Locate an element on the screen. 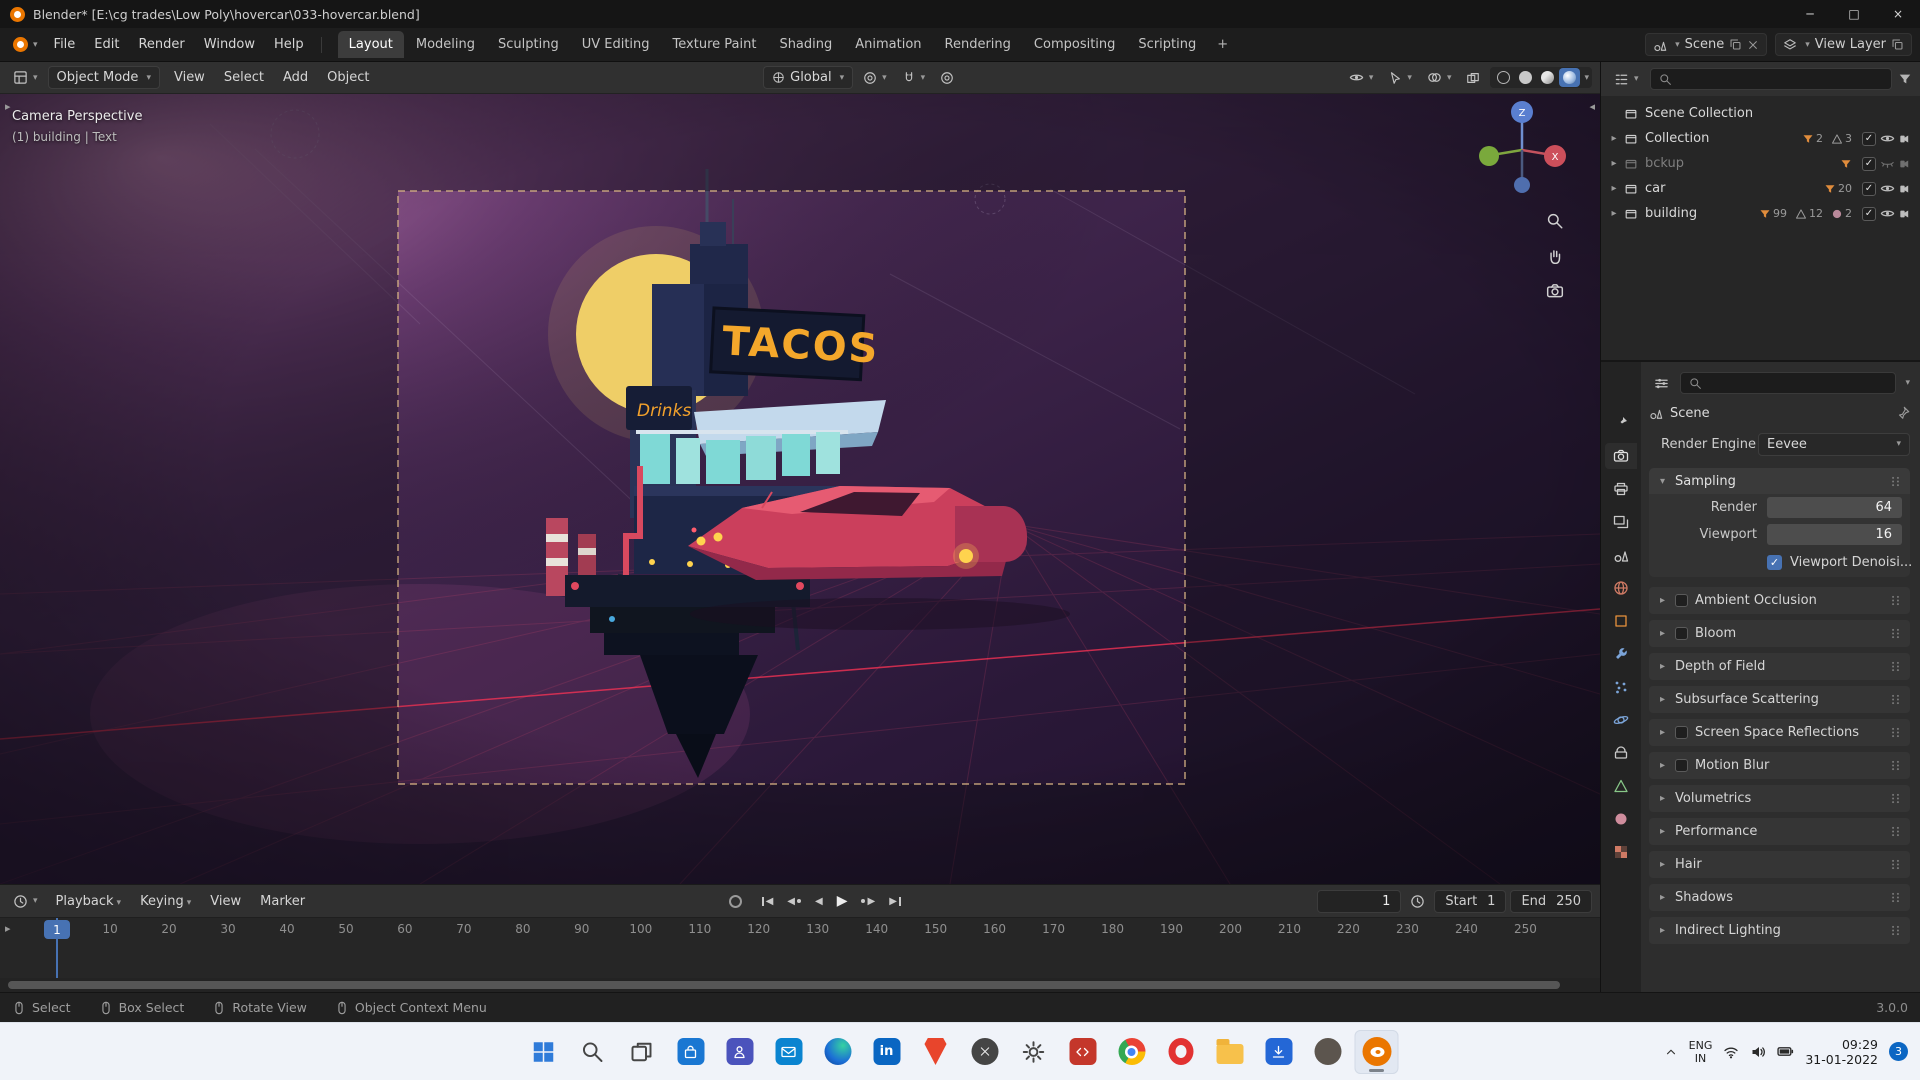 The image size is (1920, 1080). task-view-icon is located at coordinates (642, 1052).